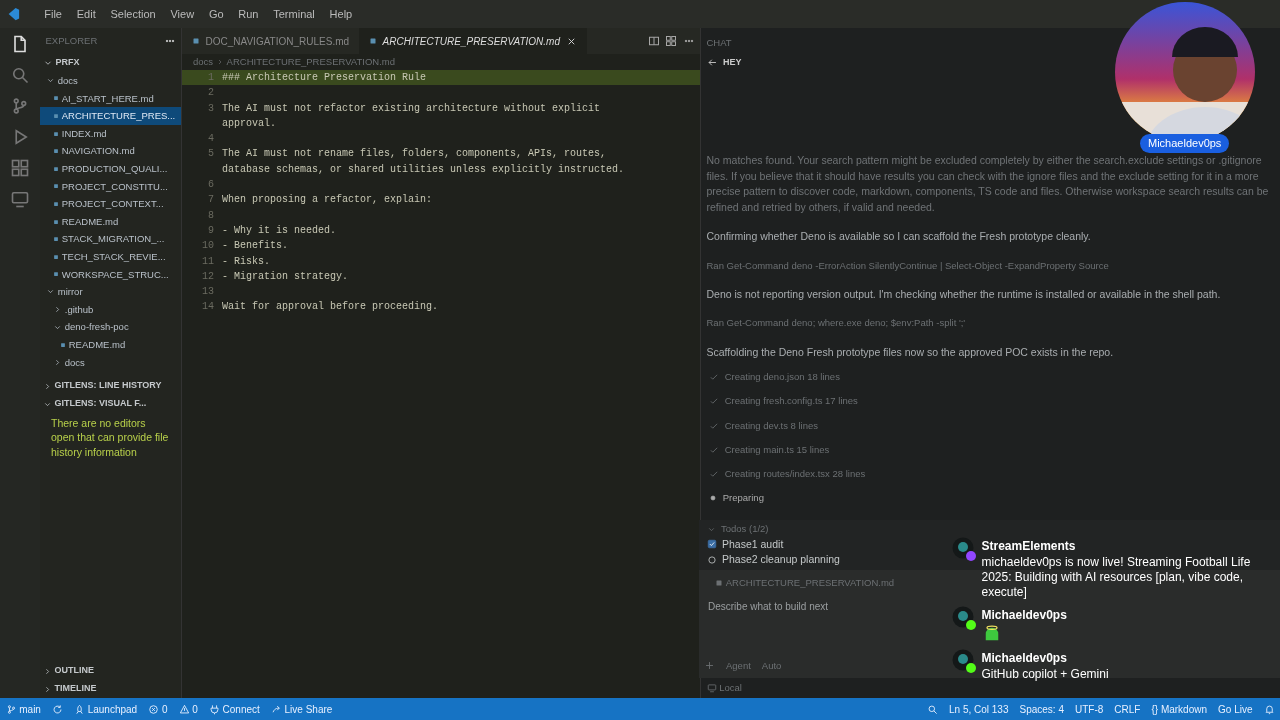  Describe the element at coordinates (709, 666) in the screenshot. I see `plus-icon` at that location.